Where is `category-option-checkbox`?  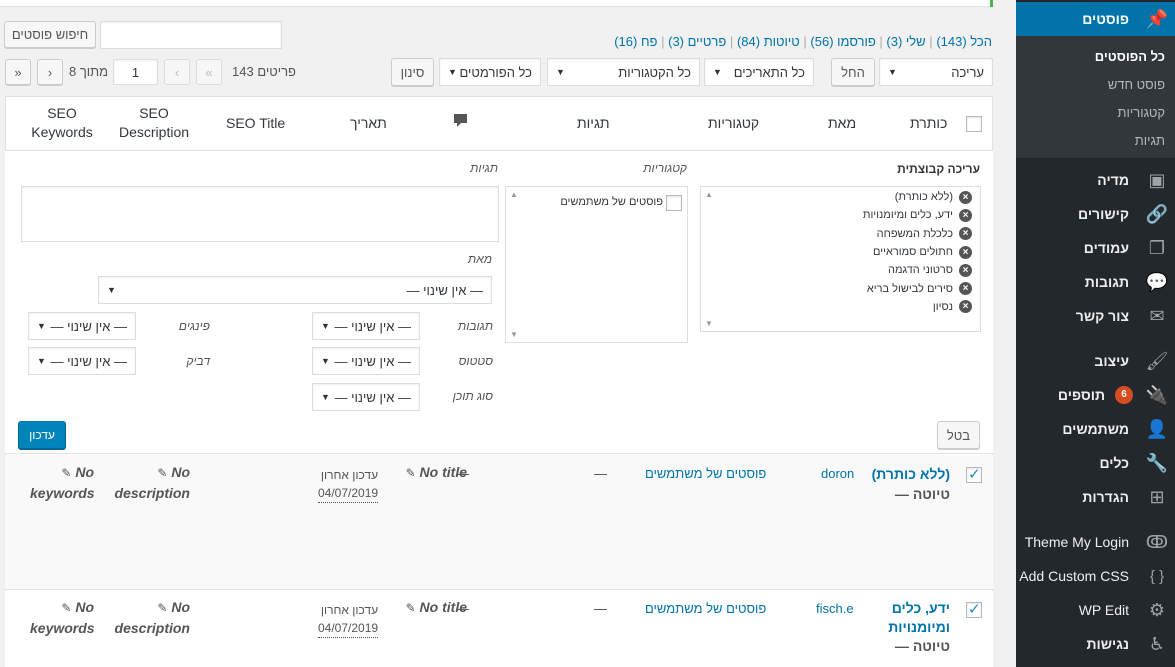 category-option-checkbox is located at coordinates (674, 203).